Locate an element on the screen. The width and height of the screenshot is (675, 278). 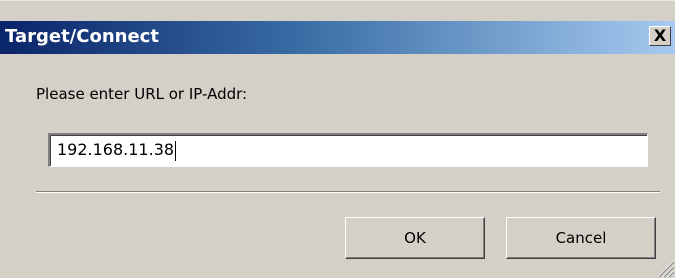
text-caret is located at coordinates (176, 150).